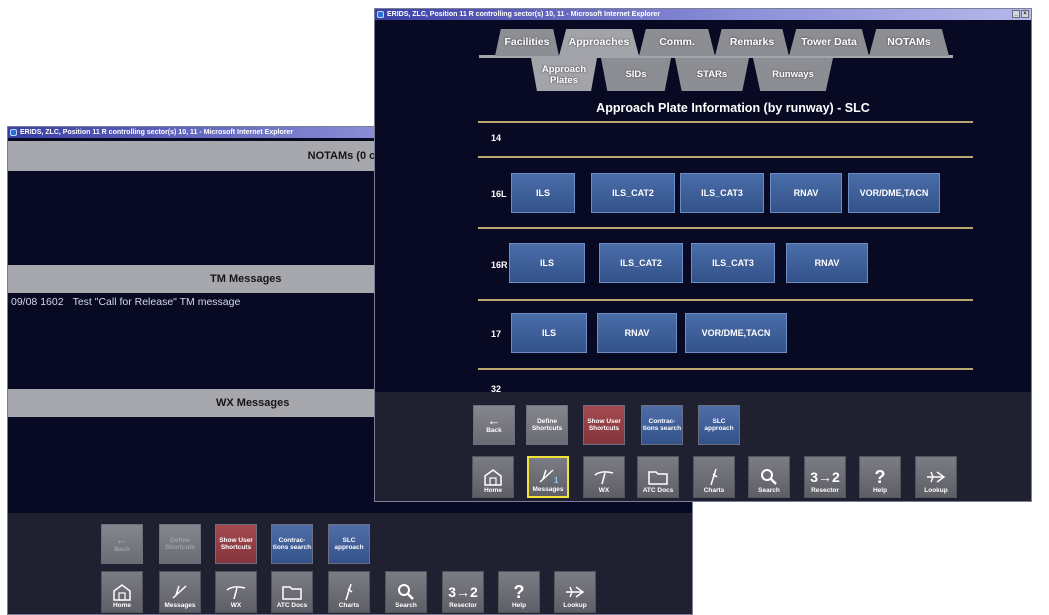 The width and height of the screenshot is (1049, 615). Describe the element at coordinates (575, 605) in the screenshot. I see `lookup-label: Lookup` at that location.